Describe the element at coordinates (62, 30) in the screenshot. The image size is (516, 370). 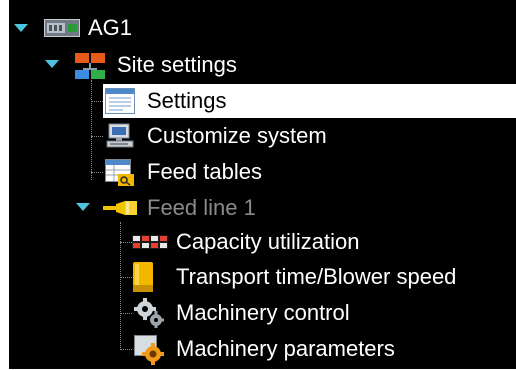
I see `device-icon` at that location.